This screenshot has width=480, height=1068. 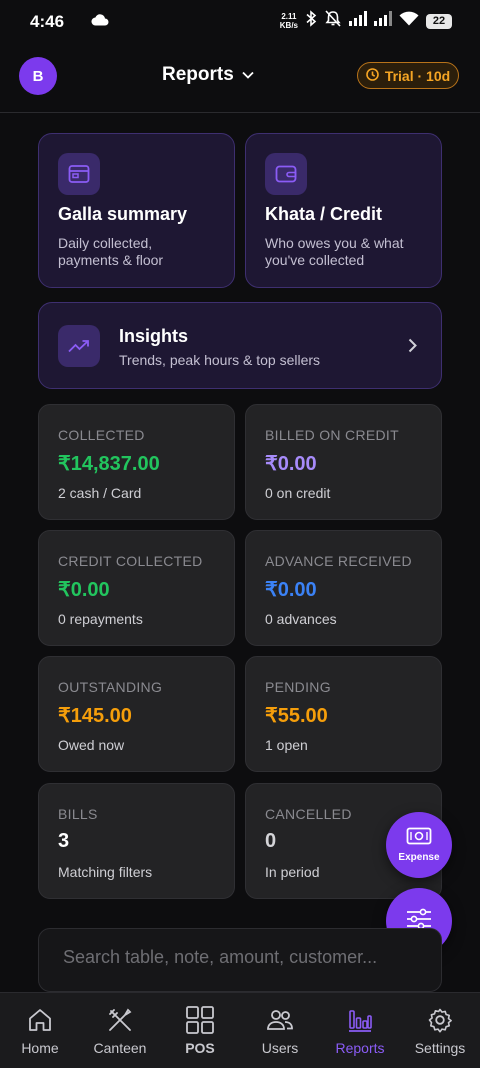 What do you see at coordinates (136, 714) in the screenshot?
I see `stat-card-outstanding: OUTSTANDING ₹145.00 Owed now` at bounding box center [136, 714].